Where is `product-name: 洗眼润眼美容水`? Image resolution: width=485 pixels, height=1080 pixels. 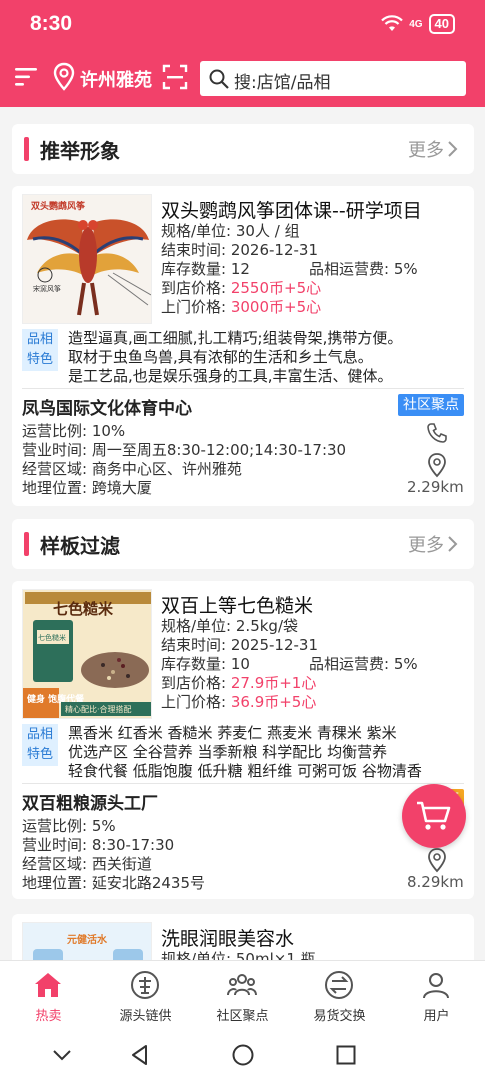 product-name: 洗眼润眼美容水 is located at coordinates (228, 939).